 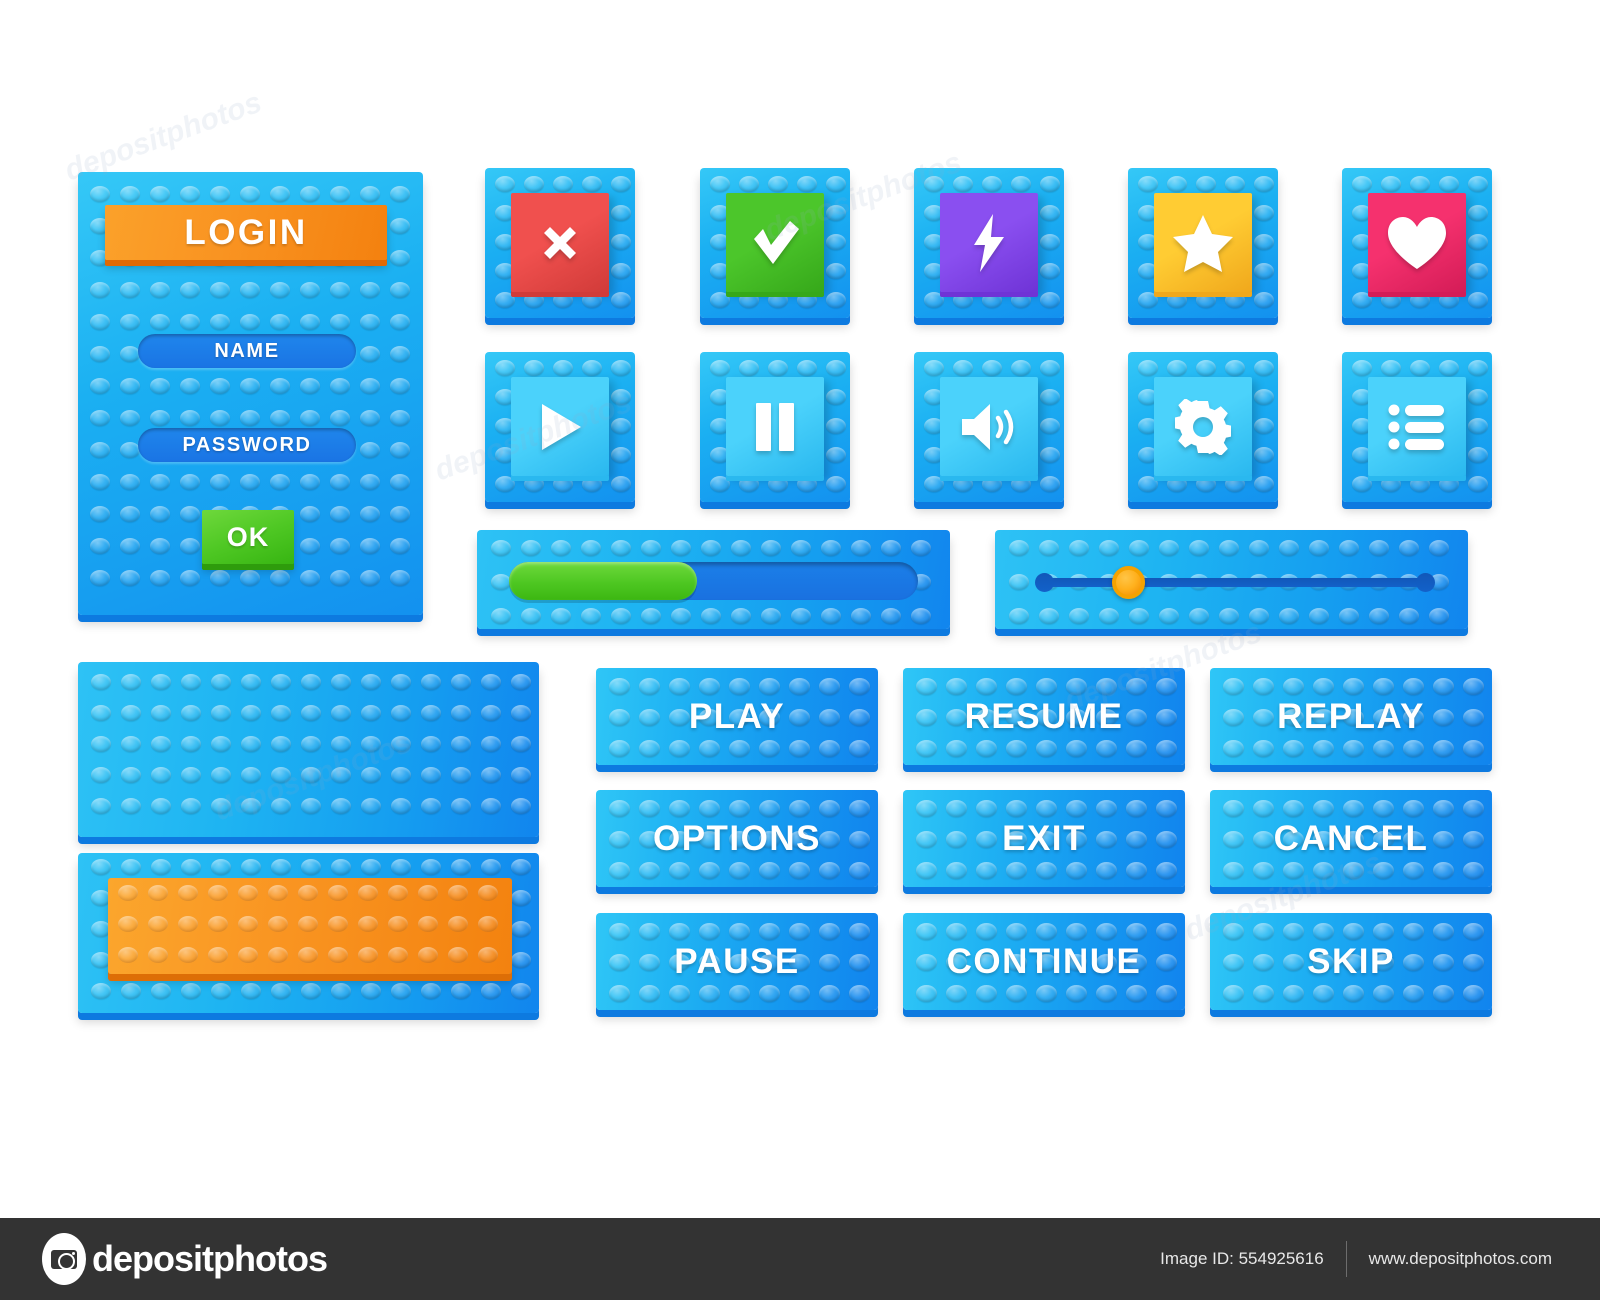 I want to click on icon-button-sound, so click(x=989, y=427).